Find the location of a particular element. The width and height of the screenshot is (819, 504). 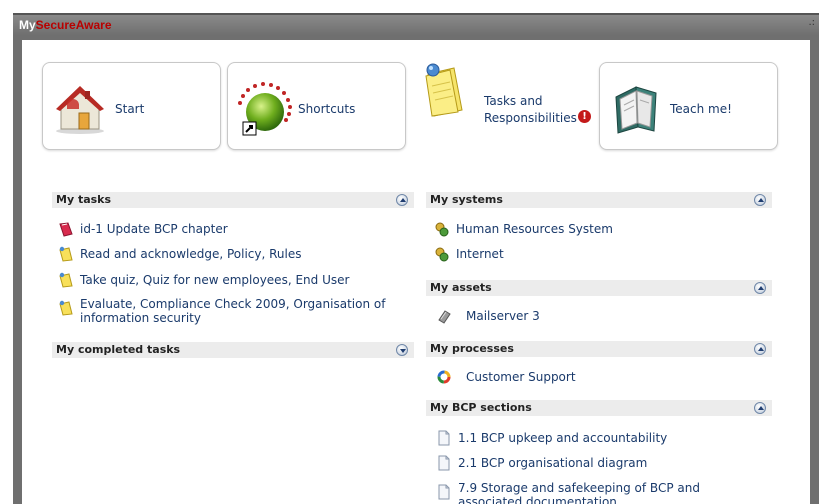

my-tasks-title: My tasks is located at coordinates (84, 199).